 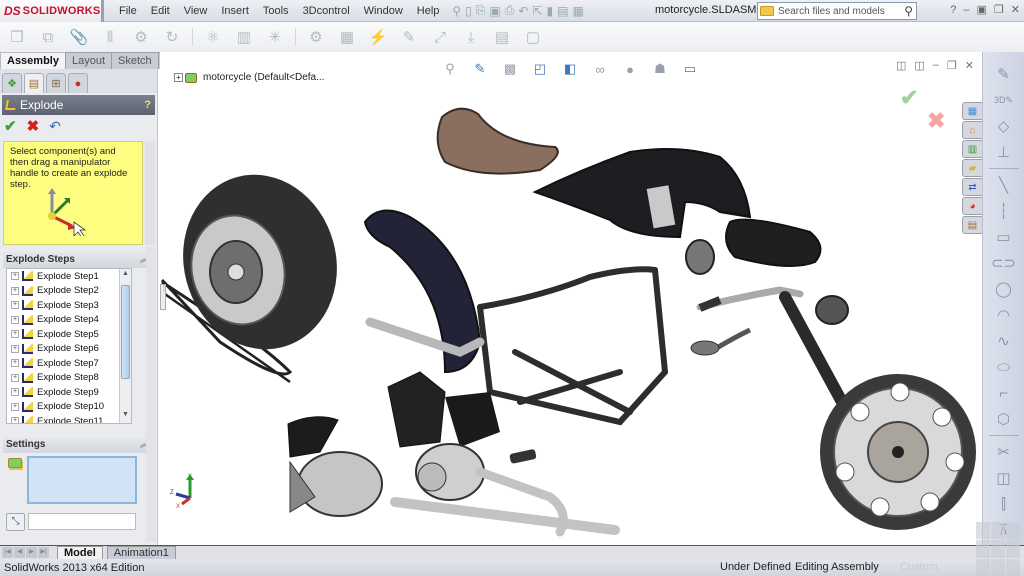 What do you see at coordinates (841, 11) in the screenshot?
I see `search-input: Search files and models` at bounding box center [841, 11].